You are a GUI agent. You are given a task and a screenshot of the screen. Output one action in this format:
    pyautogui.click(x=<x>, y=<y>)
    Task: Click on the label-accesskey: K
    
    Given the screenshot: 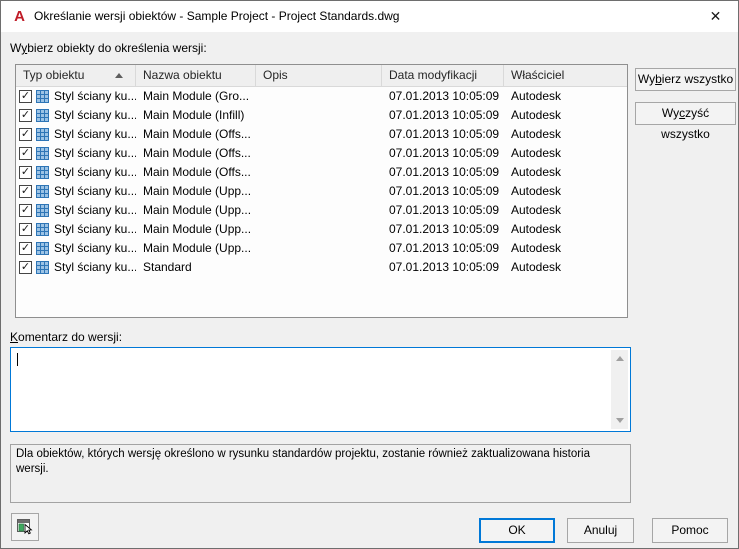 What is the action you would take?
    pyautogui.click(x=14, y=337)
    